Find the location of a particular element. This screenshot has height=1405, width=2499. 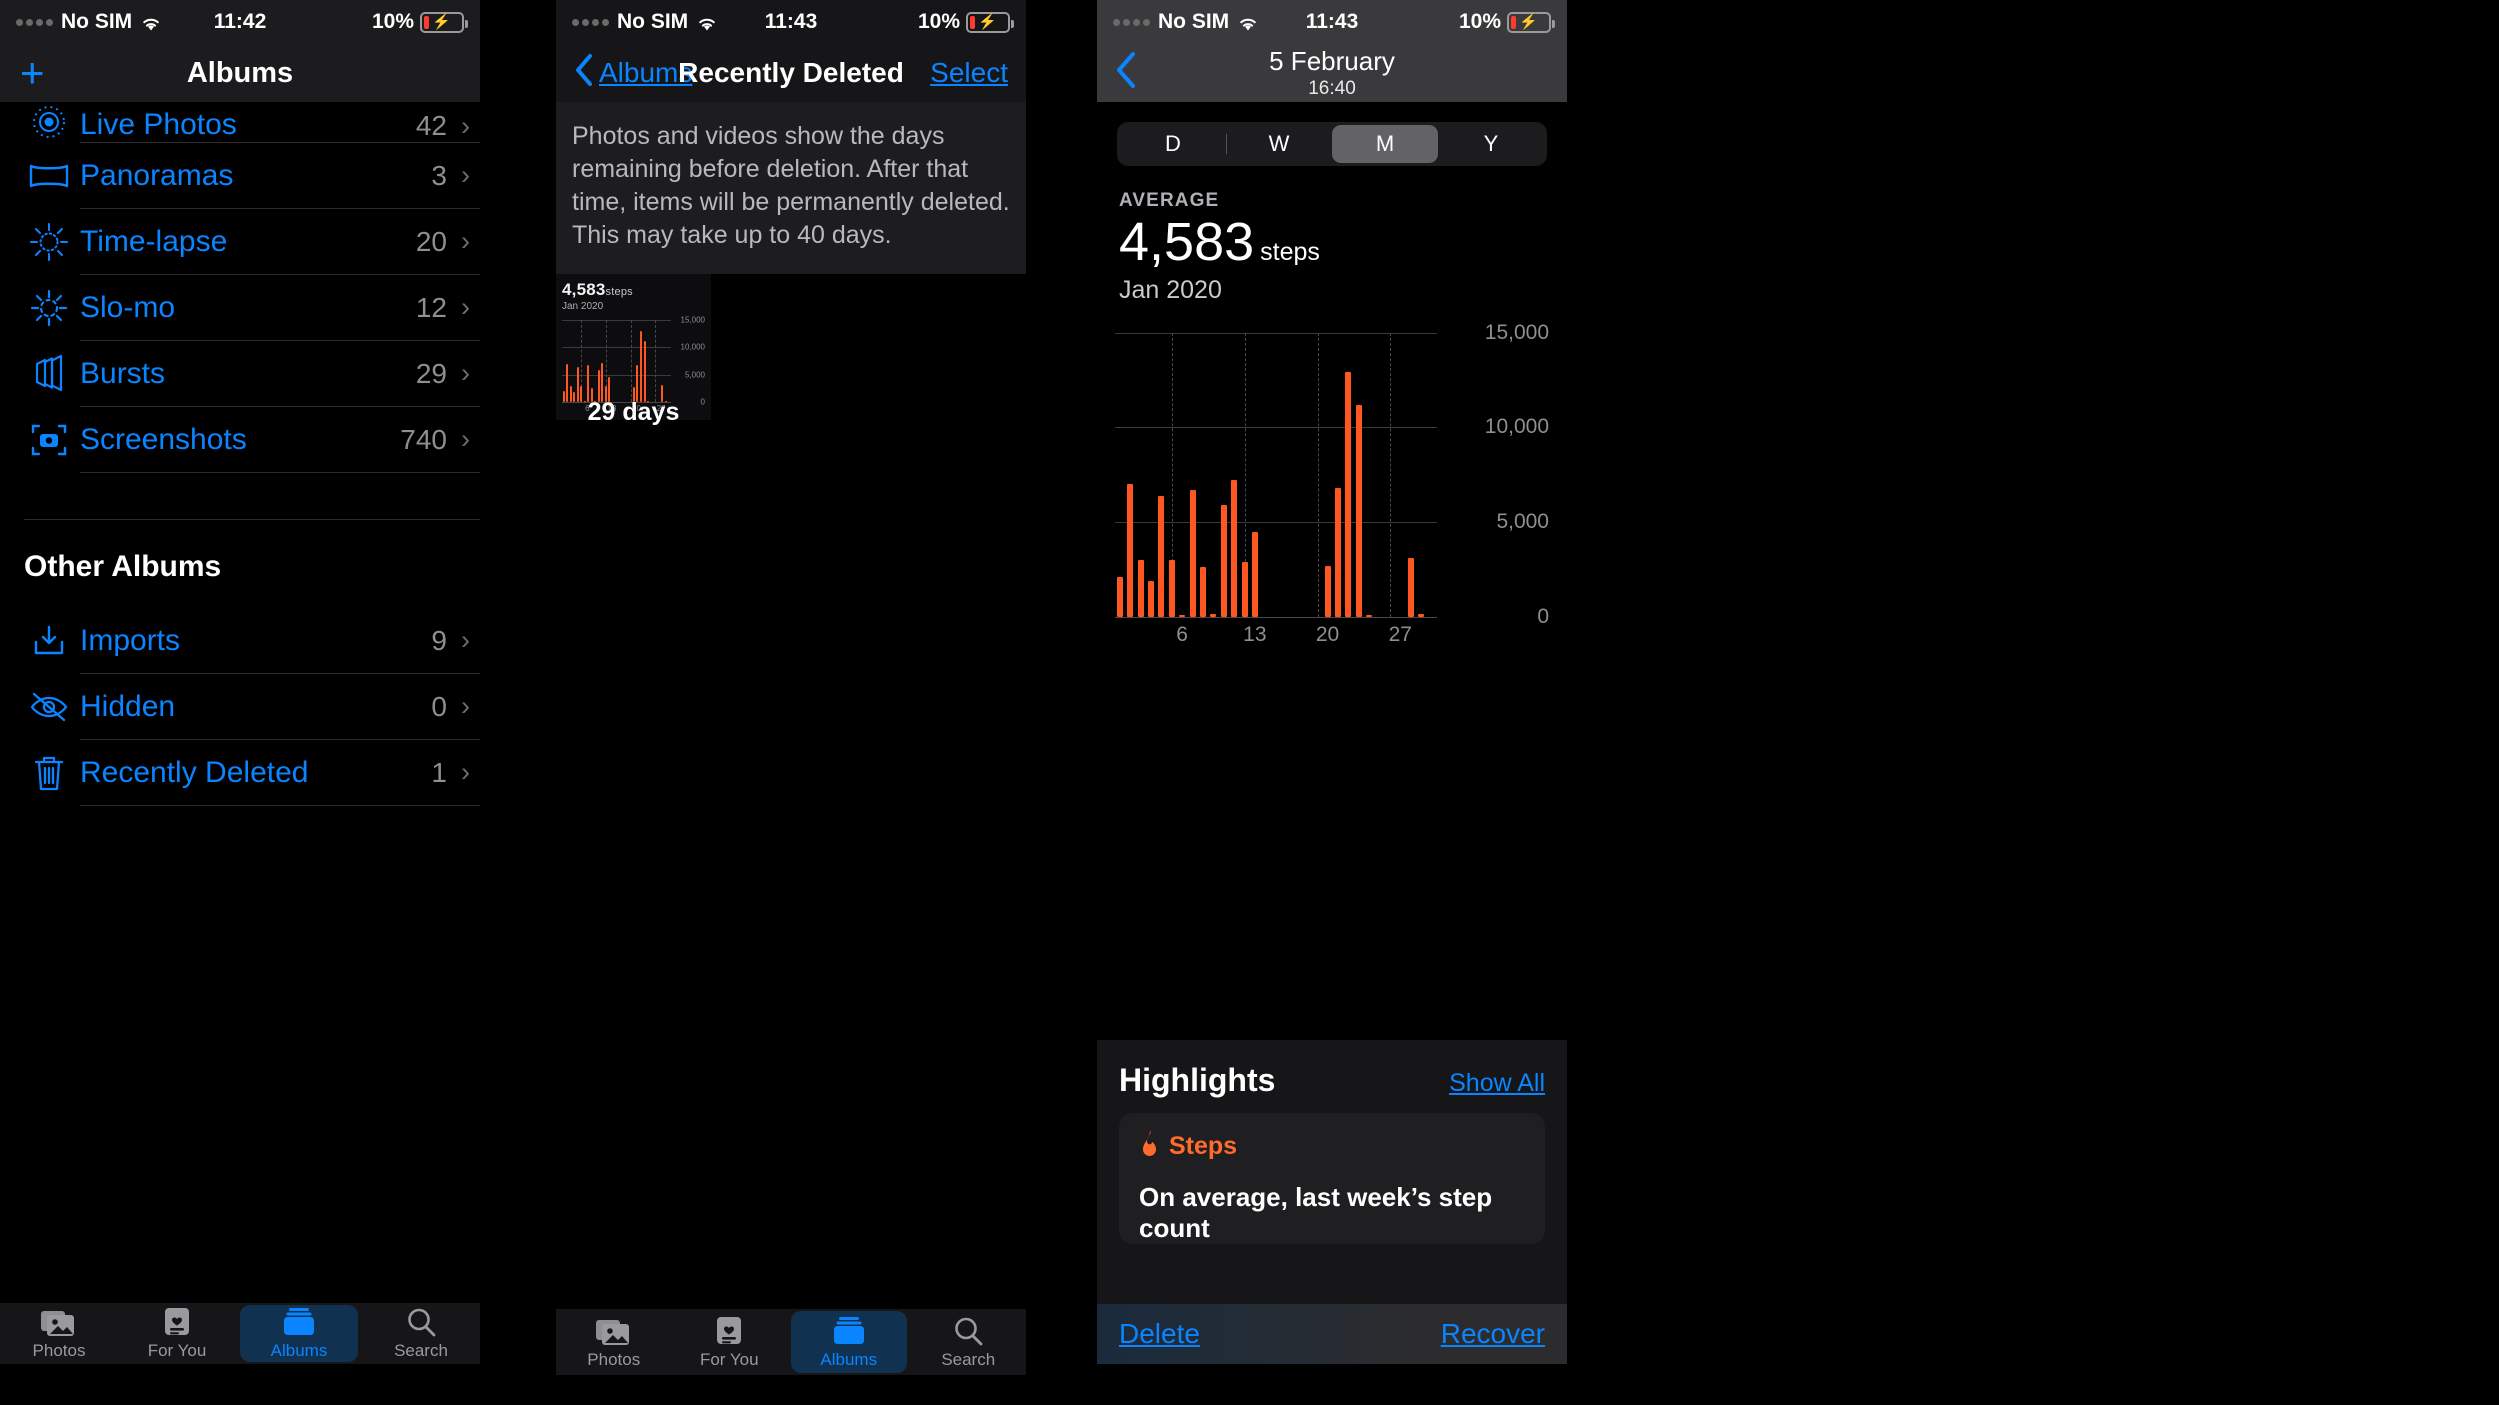

list-item-count: 3 is located at coordinates (439, 175).